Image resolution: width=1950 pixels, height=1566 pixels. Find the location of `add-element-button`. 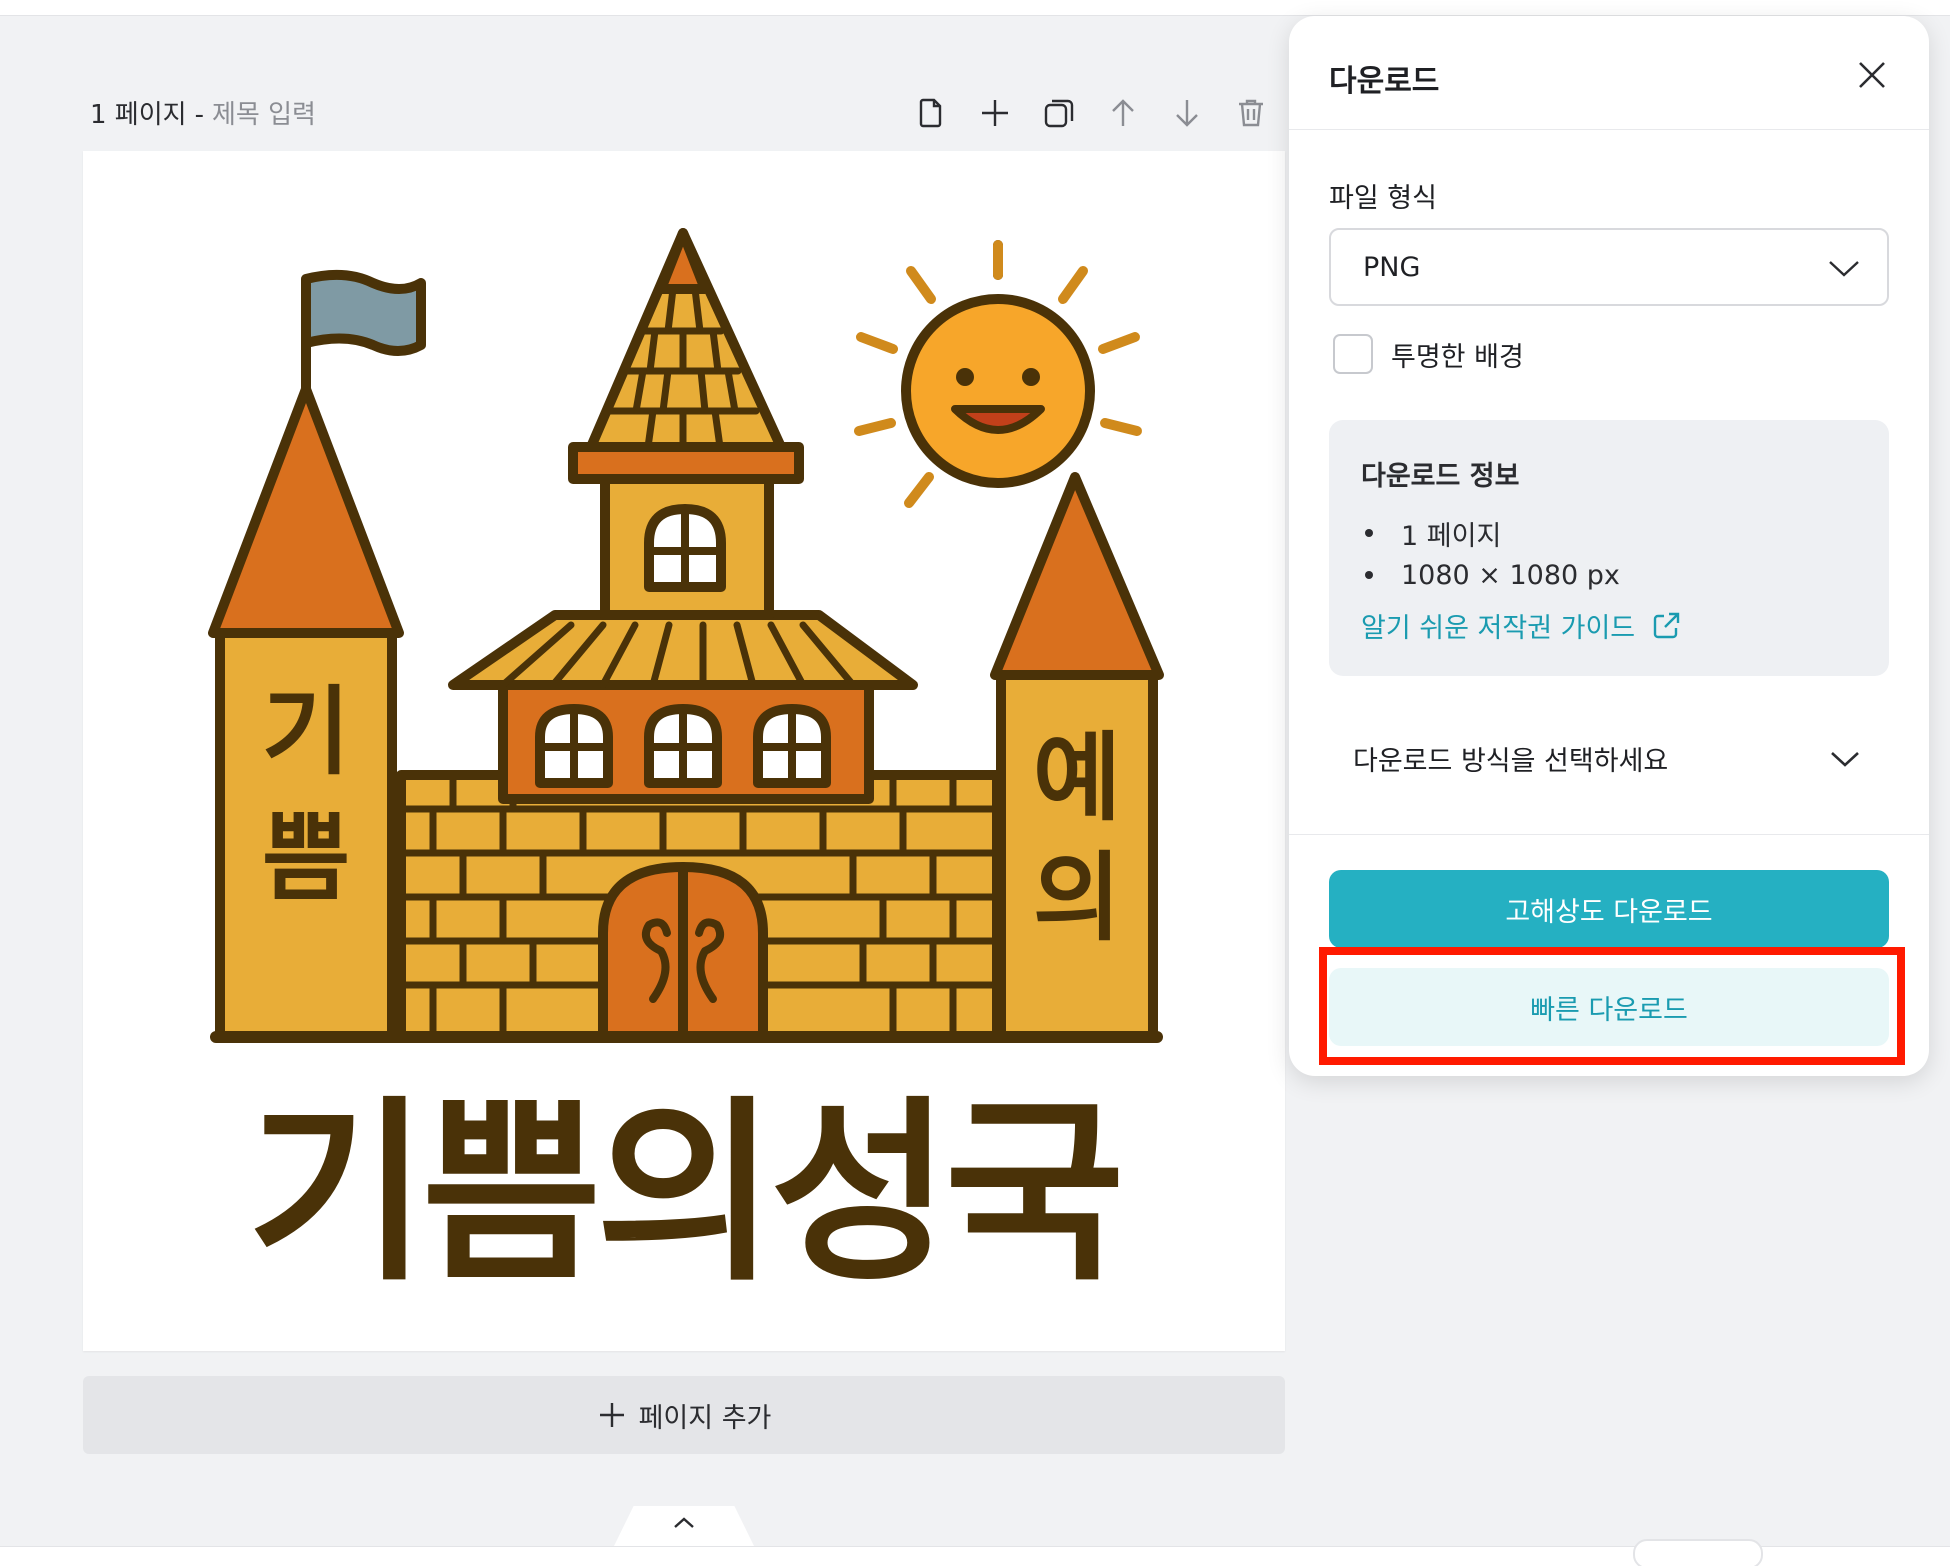

add-element-button is located at coordinates (995, 113).